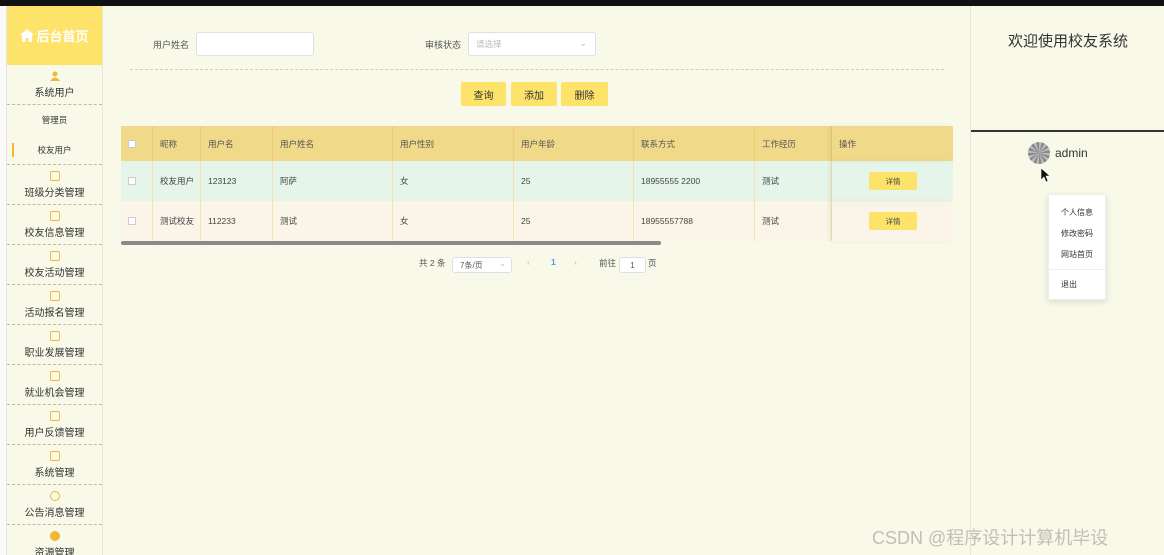  Describe the element at coordinates (694, 181) in the screenshot. I see `cell-phone: 18955555 2200` at that location.